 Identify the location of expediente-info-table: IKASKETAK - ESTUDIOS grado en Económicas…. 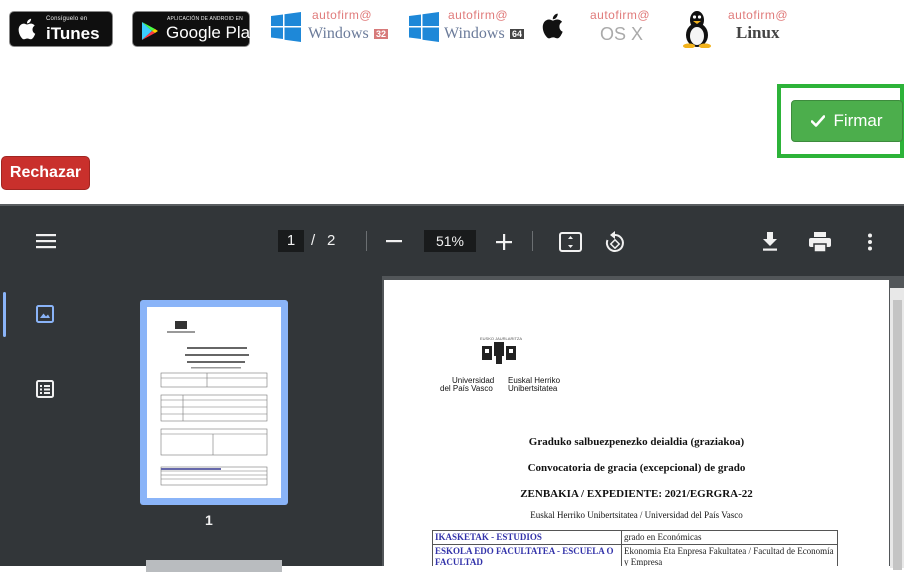
(635, 548).